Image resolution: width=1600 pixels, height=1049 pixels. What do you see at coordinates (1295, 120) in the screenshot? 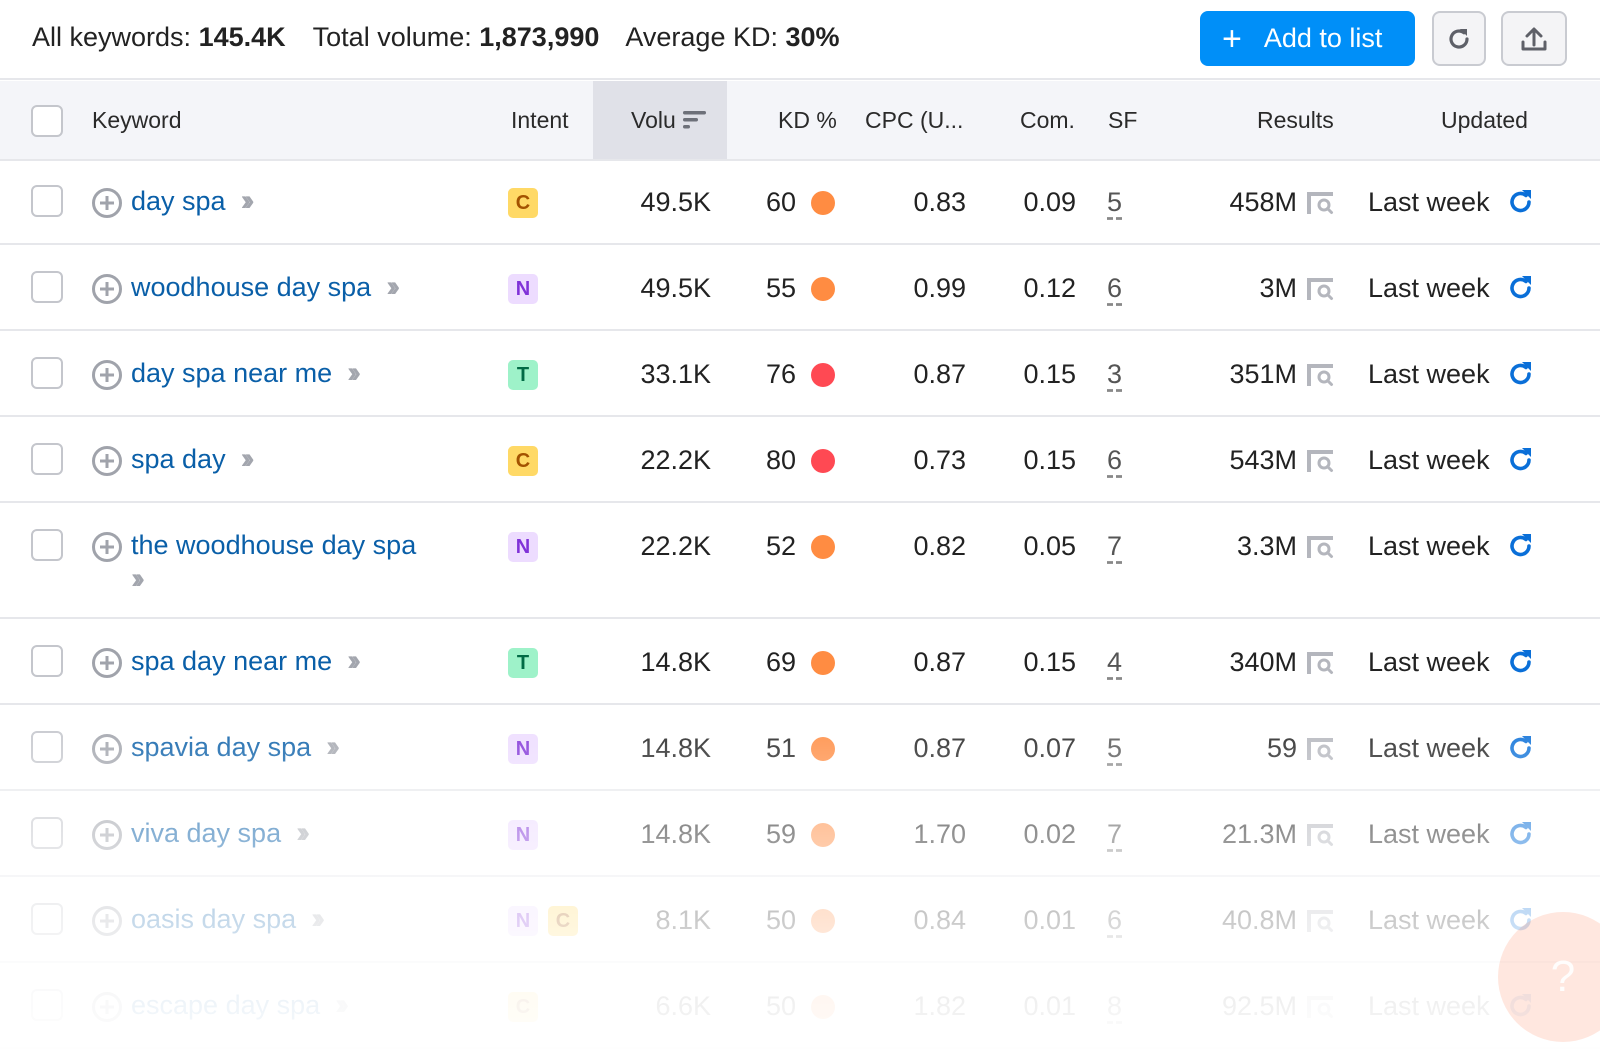
I see `column-results: Results` at bounding box center [1295, 120].